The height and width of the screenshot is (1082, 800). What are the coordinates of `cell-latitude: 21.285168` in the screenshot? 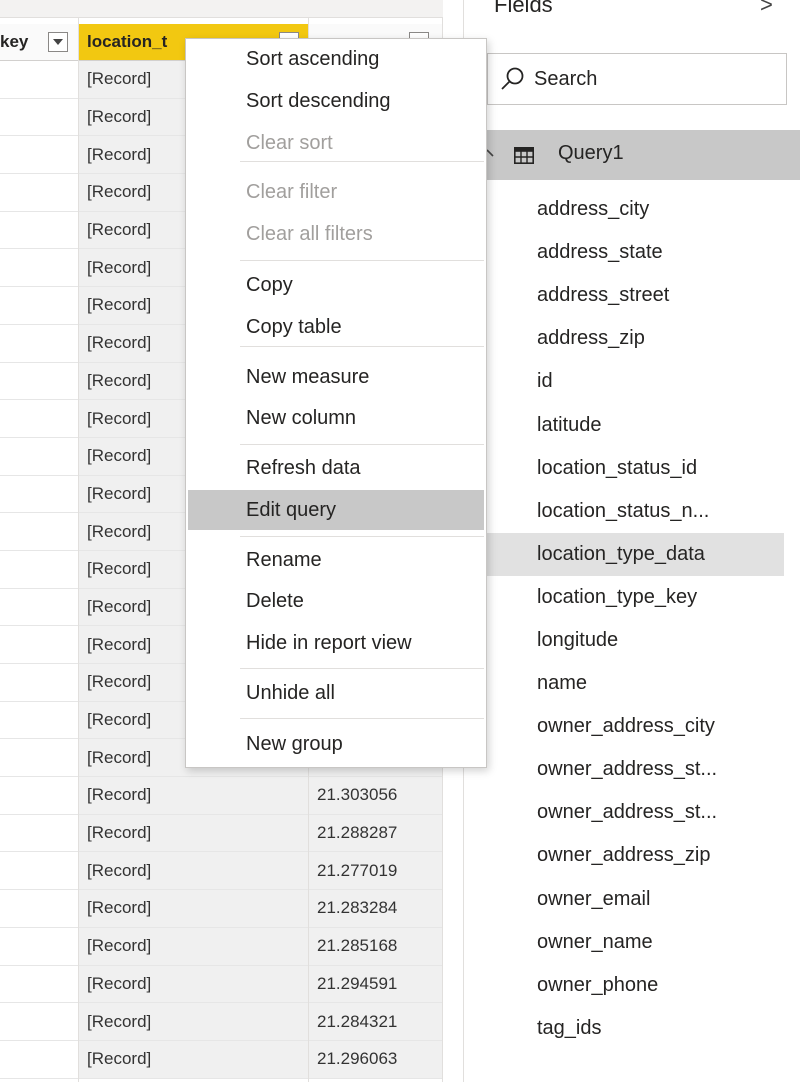 It's located at (376, 946).